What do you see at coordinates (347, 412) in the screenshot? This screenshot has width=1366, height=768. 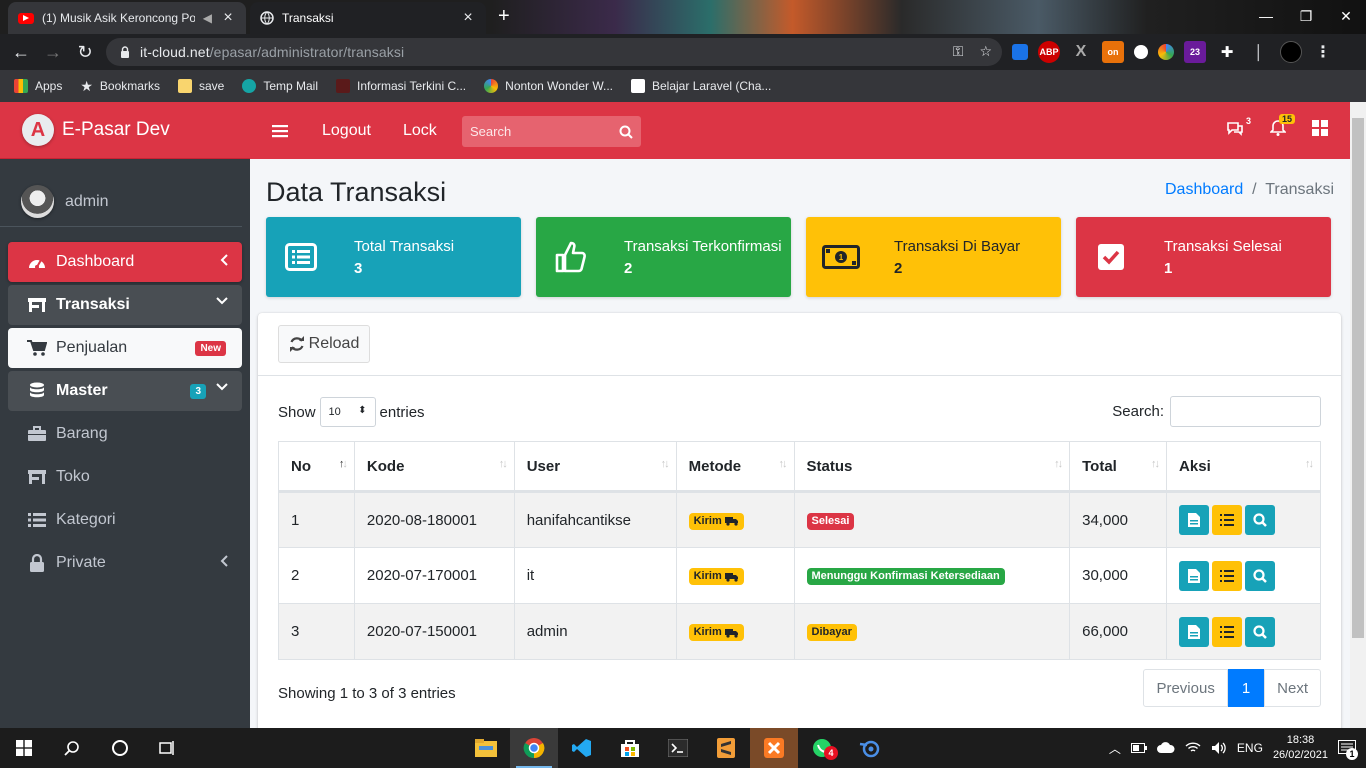 I see `entries-select: 10 ⬍` at bounding box center [347, 412].